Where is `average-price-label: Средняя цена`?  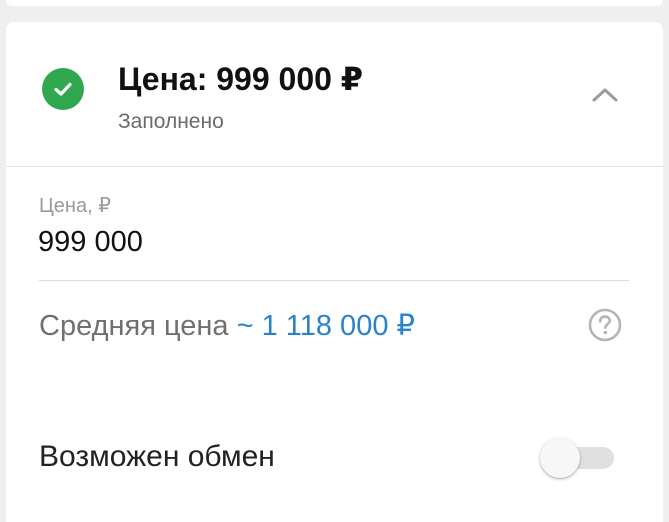 average-price-label: Средняя цена is located at coordinates (134, 326).